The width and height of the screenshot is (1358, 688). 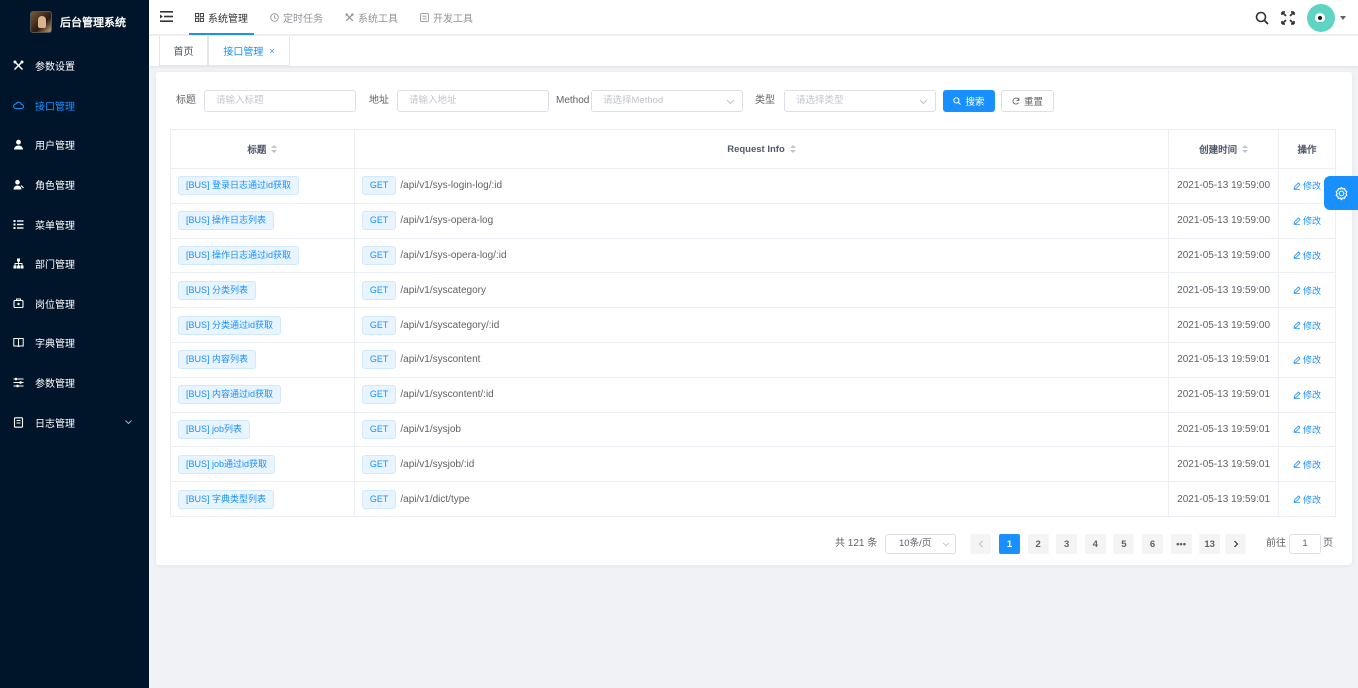 What do you see at coordinates (1038, 544) in the screenshot?
I see `page-button: 2` at bounding box center [1038, 544].